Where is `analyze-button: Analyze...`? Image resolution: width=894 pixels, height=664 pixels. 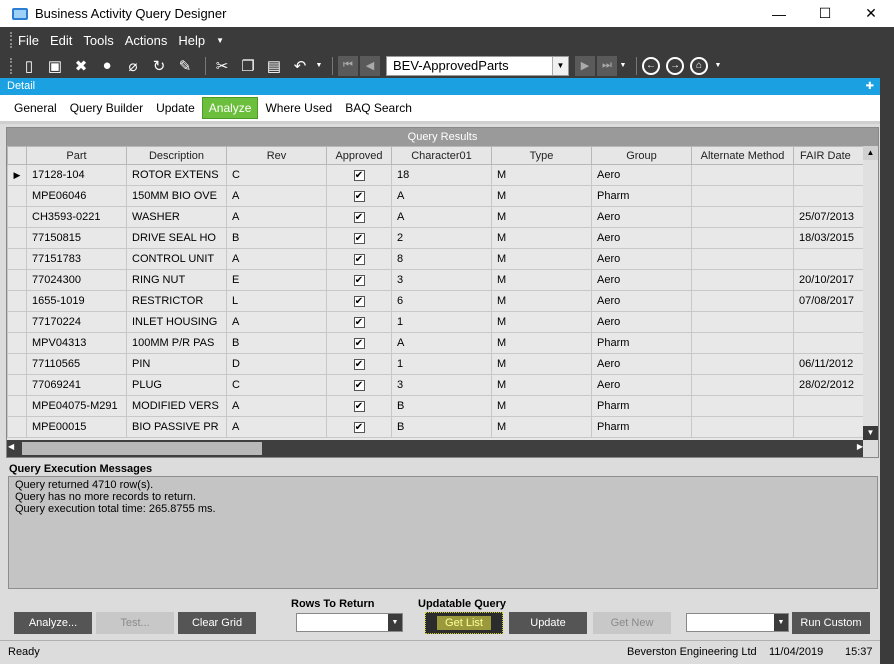 analyze-button: Analyze... is located at coordinates (53, 623).